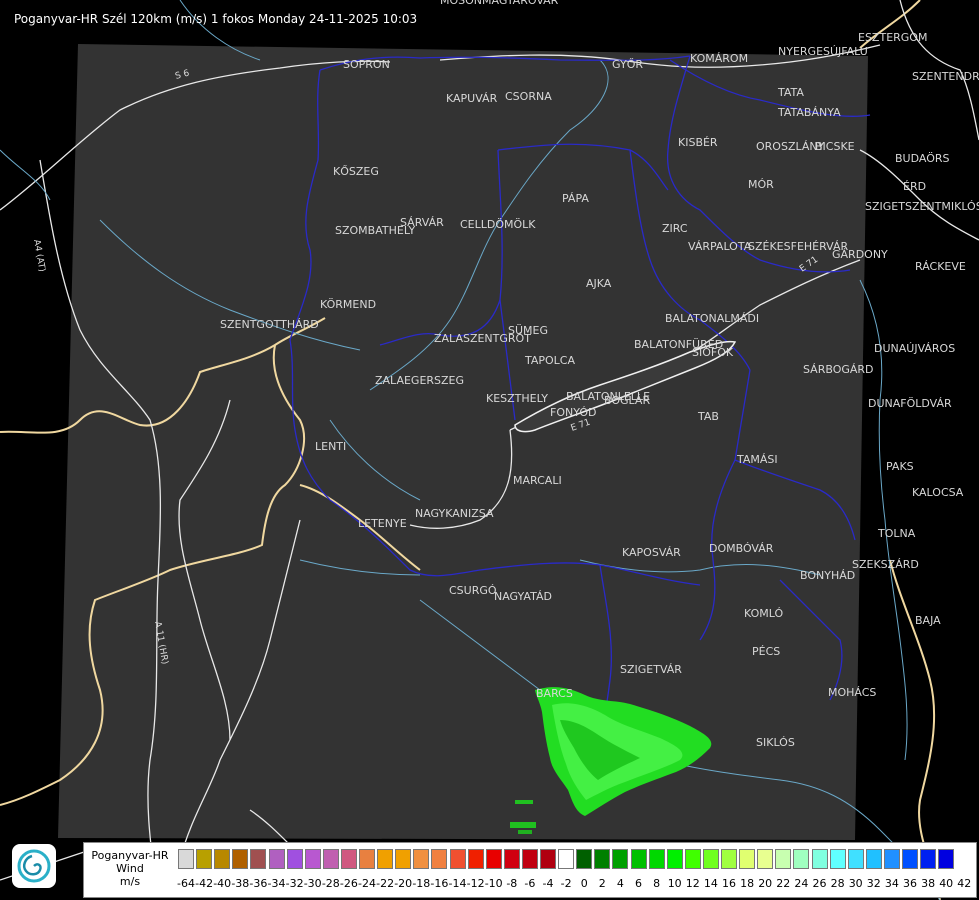  I want to click on city-label: KÖRMEND, so click(348, 304).